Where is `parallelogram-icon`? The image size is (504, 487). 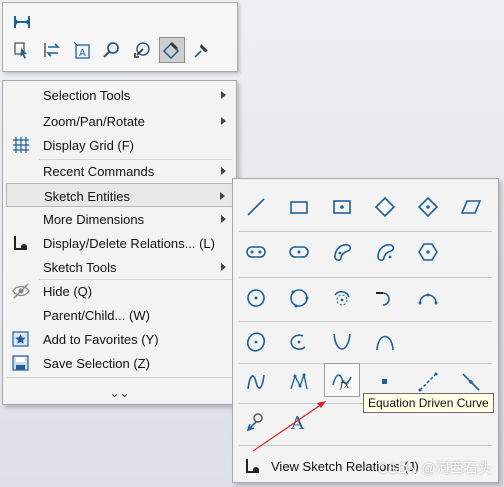 parallelogram-icon is located at coordinates (471, 207).